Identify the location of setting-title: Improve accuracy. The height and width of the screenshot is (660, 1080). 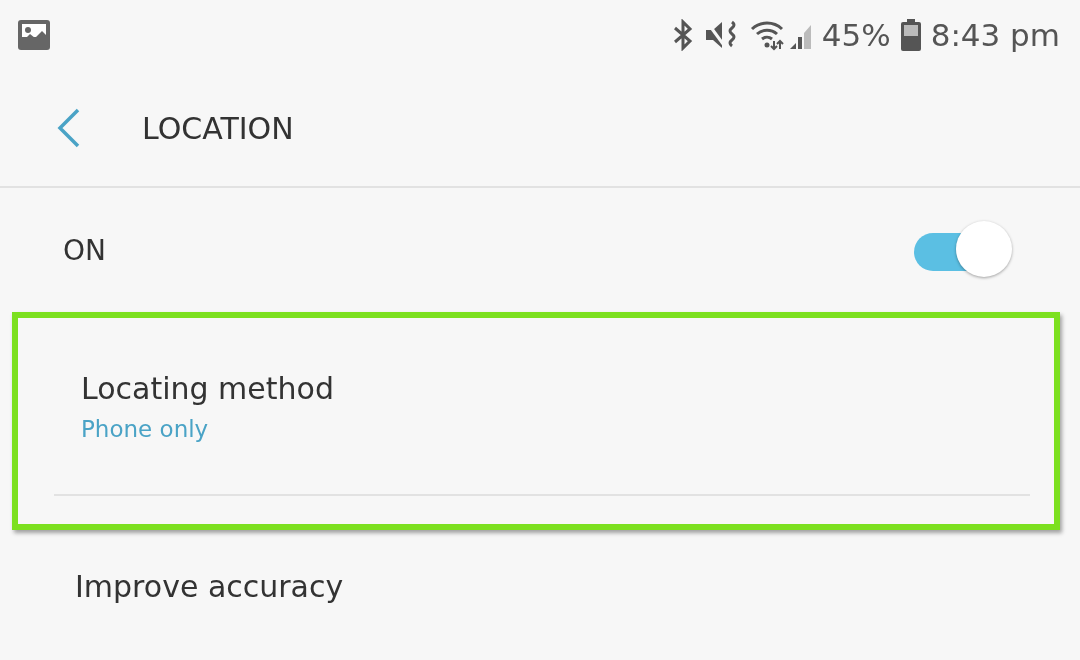
(543, 586).